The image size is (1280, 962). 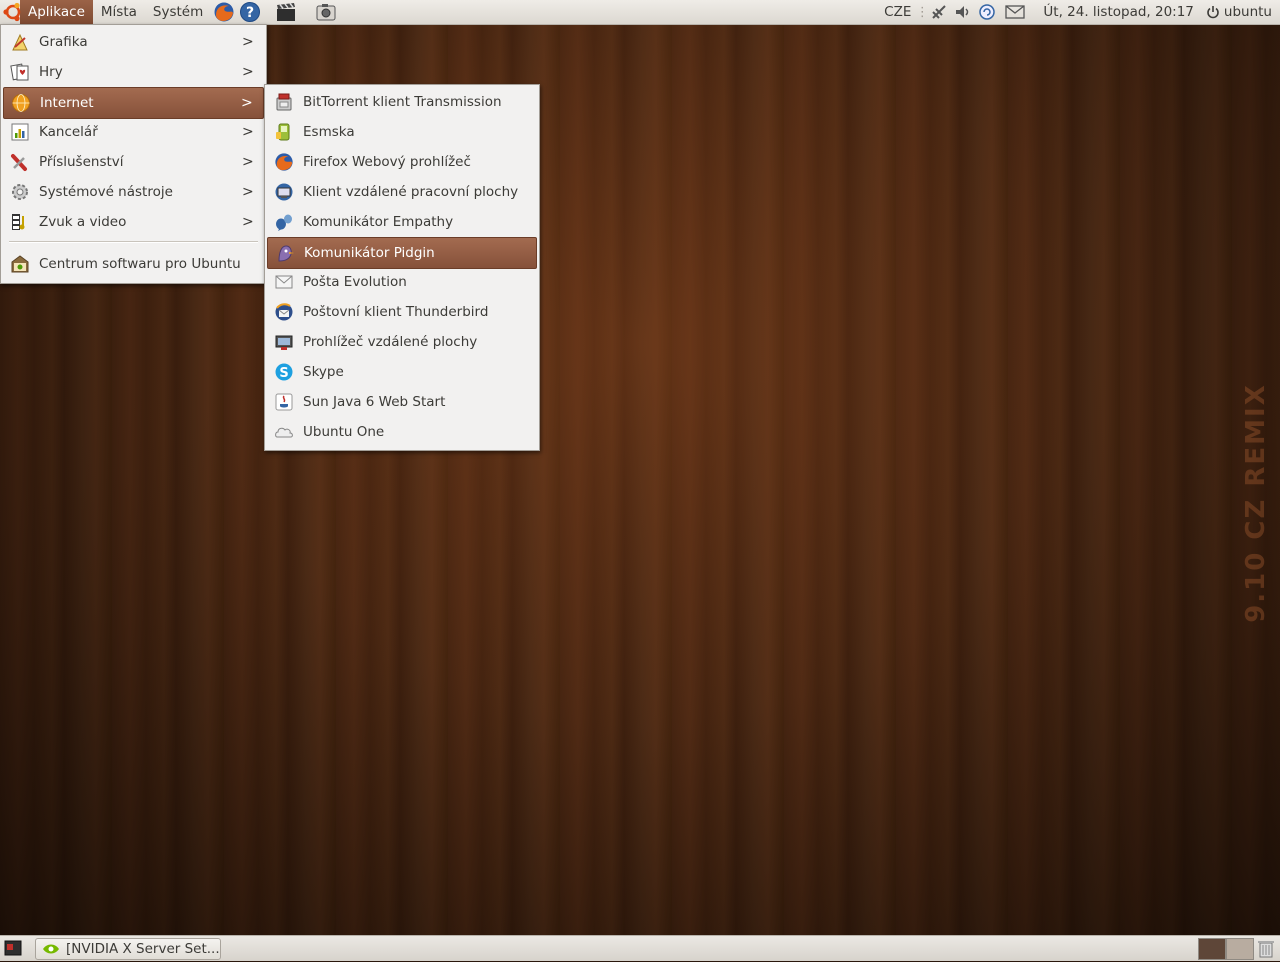 I want to click on menu-item-label: Systémové nástroje, so click(x=106, y=192).